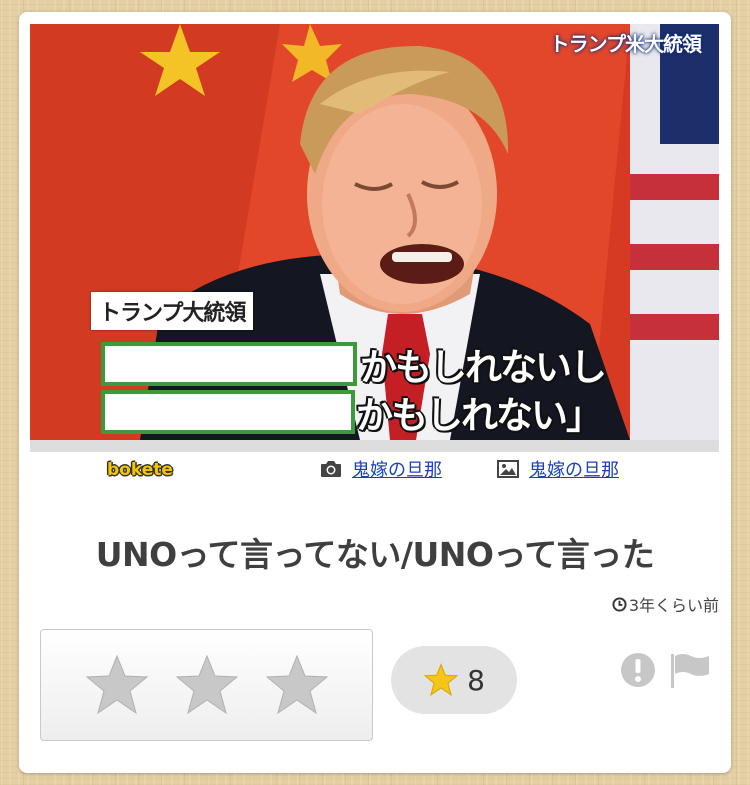  I want to click on image-author-link: 鬼嫁の旦那, so click(574, 469).